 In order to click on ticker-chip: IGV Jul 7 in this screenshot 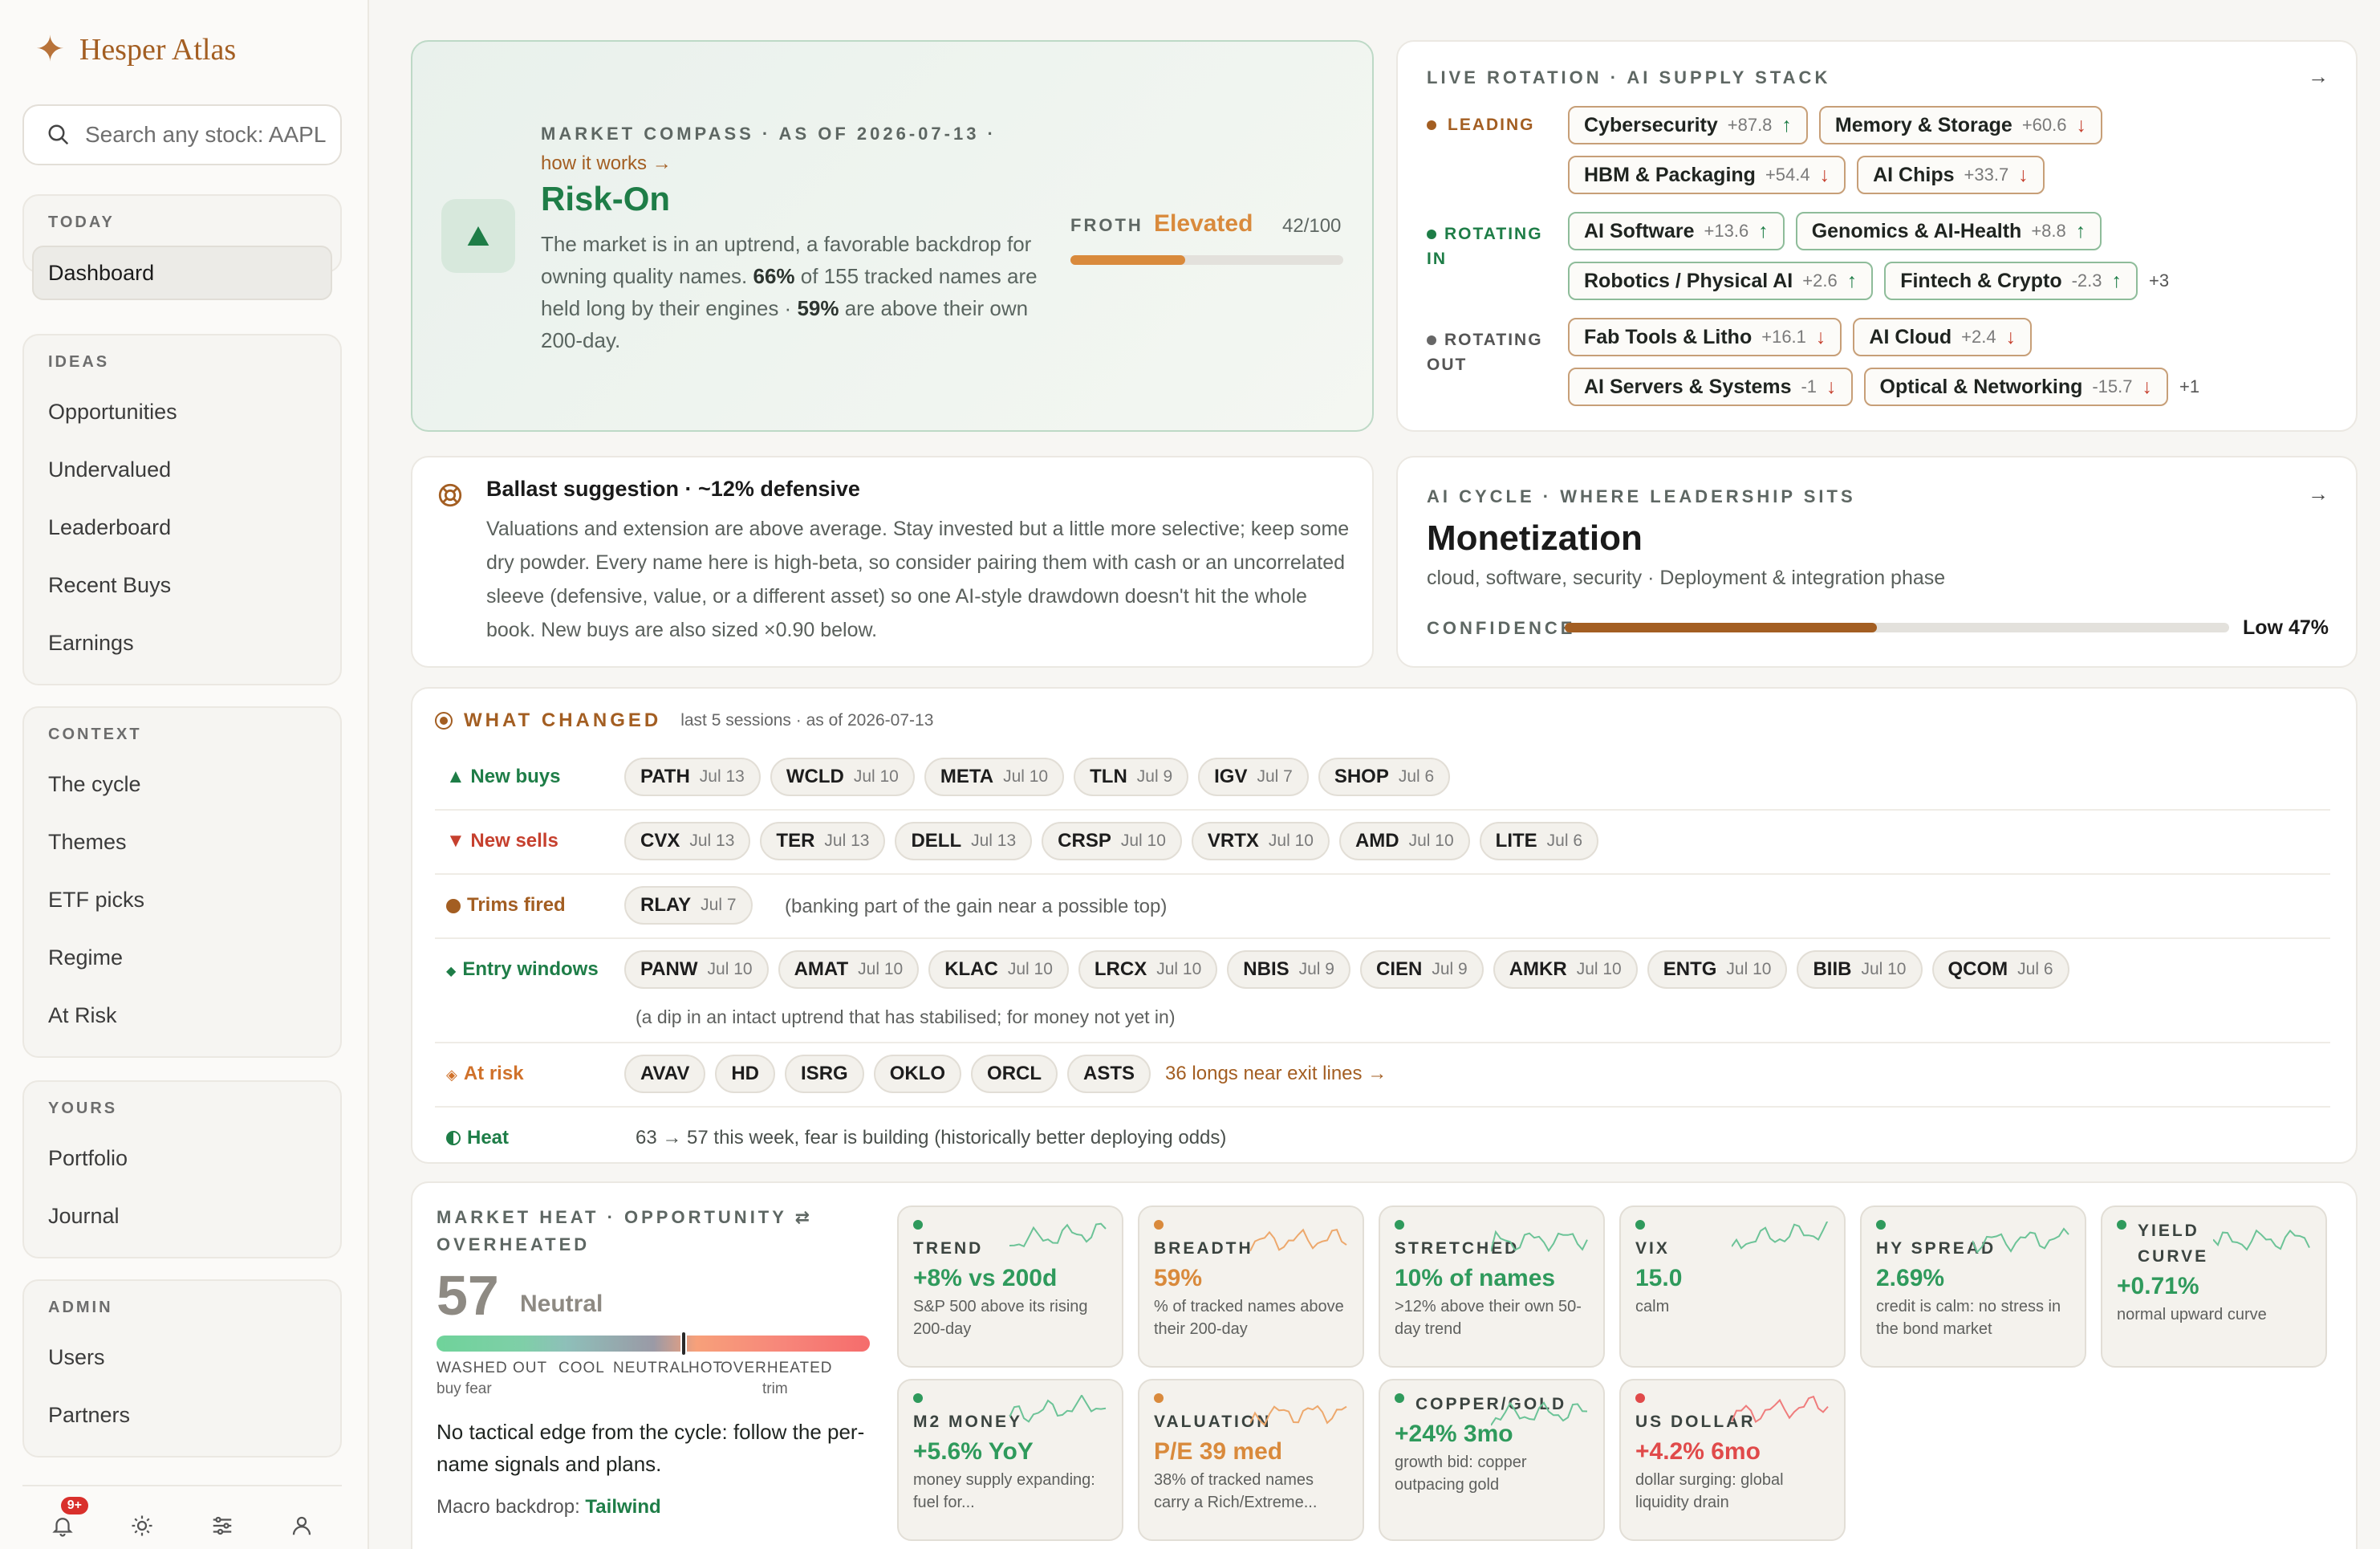, I will do `click(1253, 777)`.